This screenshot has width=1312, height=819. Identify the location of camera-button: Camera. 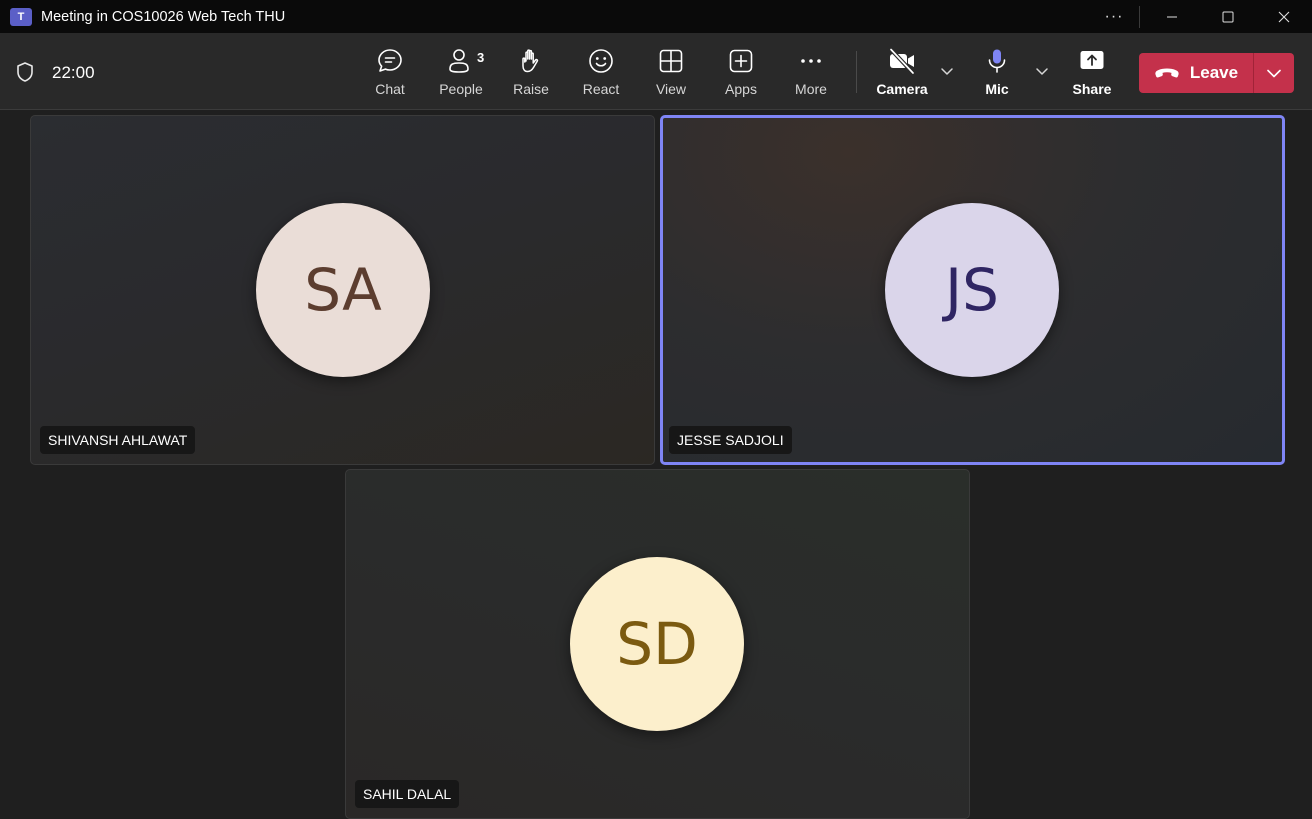
(902, 75).